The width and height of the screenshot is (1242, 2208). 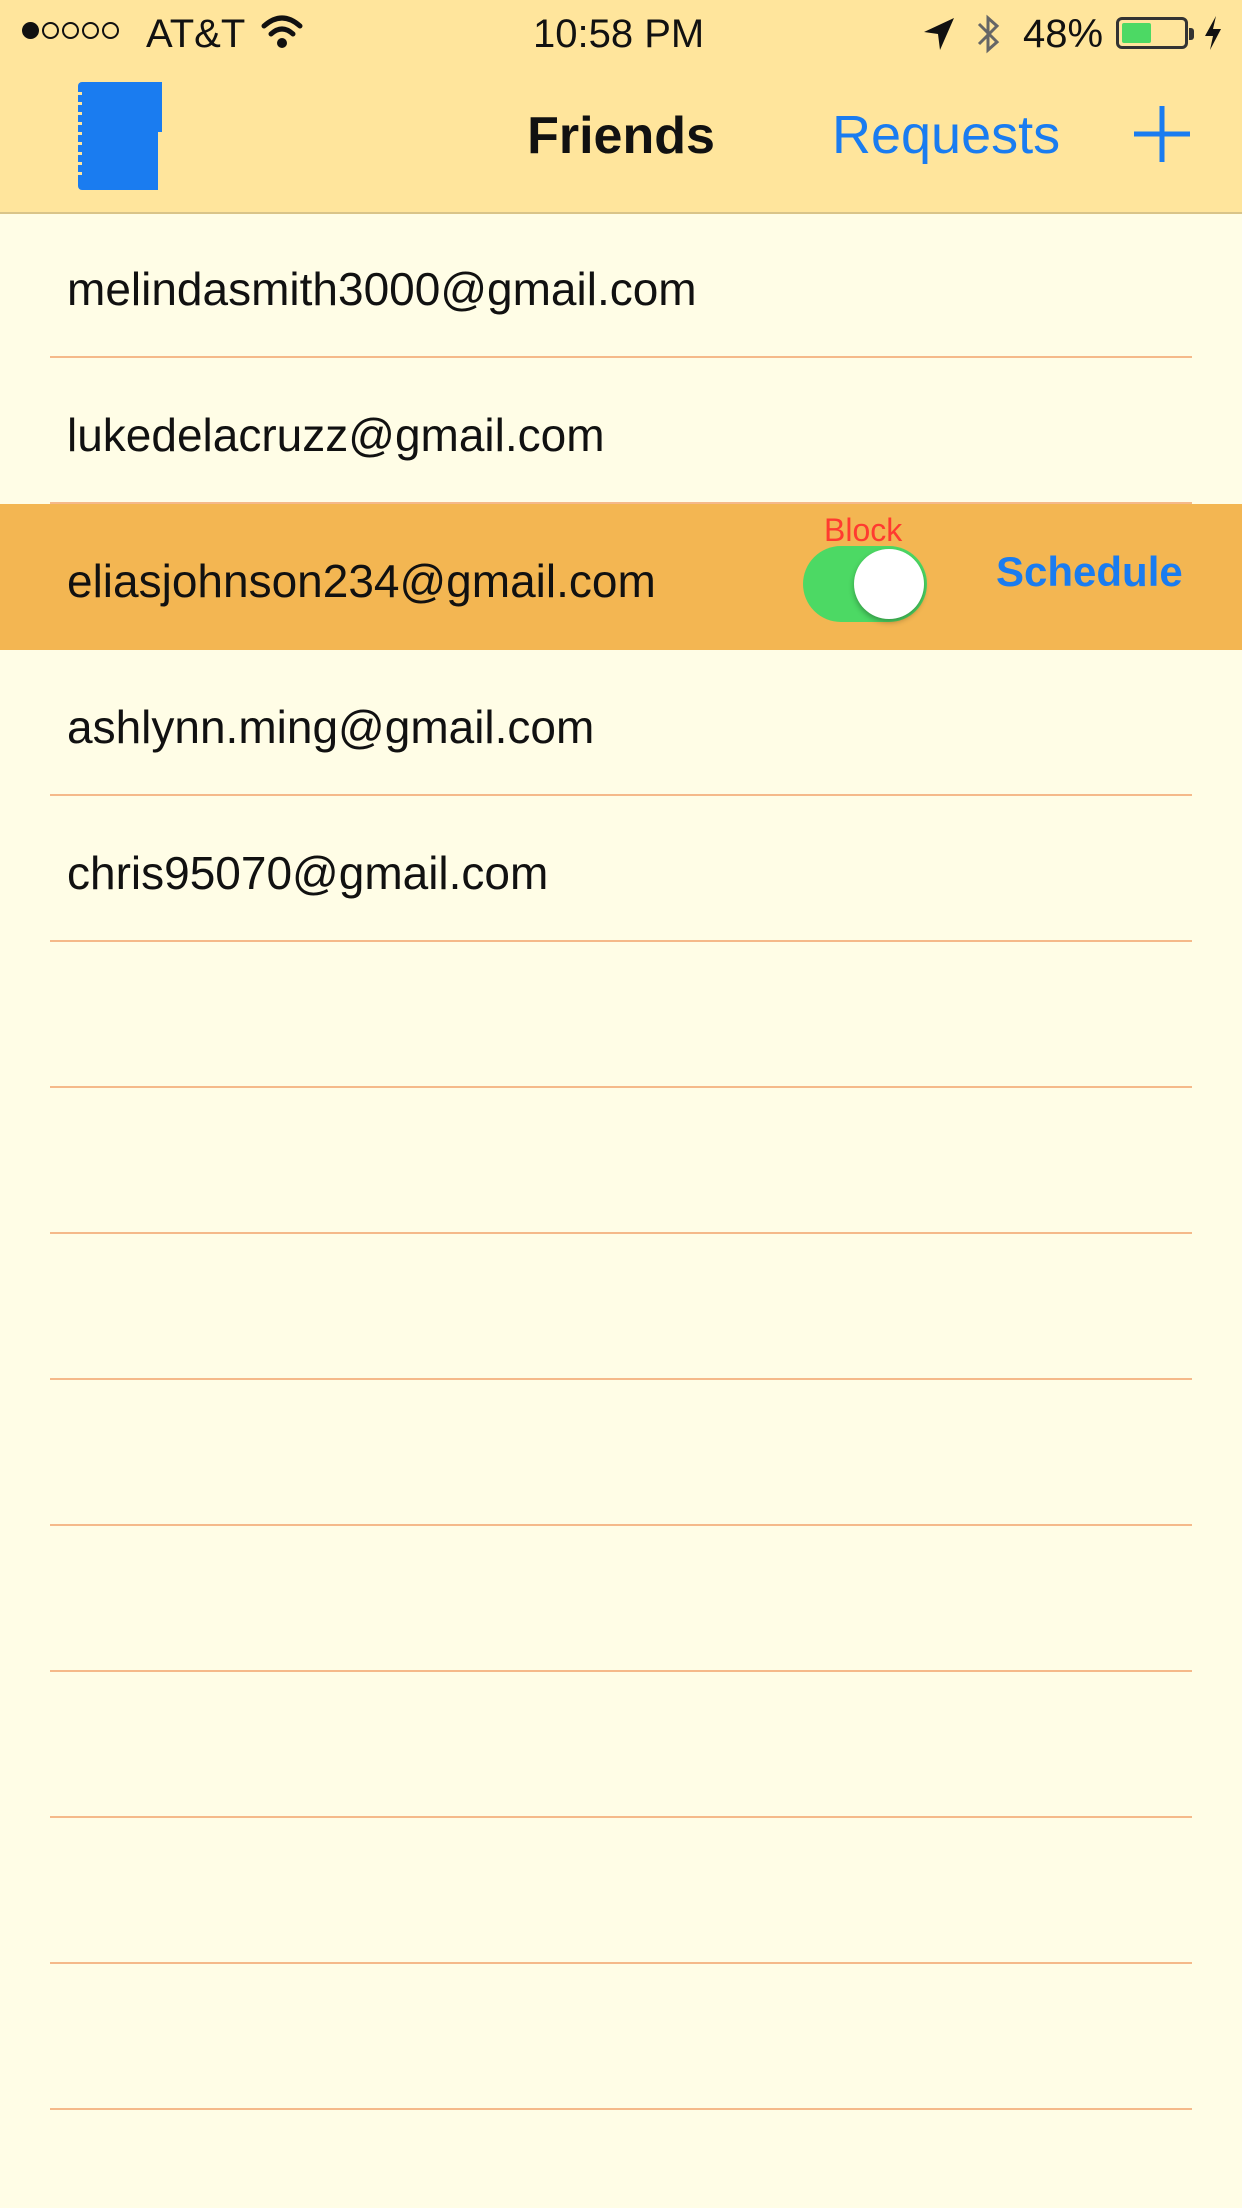 What do you see at coordinates (863, 530) in the screenshot?
I see `block-label: Block` at bounding box center [863, 530].